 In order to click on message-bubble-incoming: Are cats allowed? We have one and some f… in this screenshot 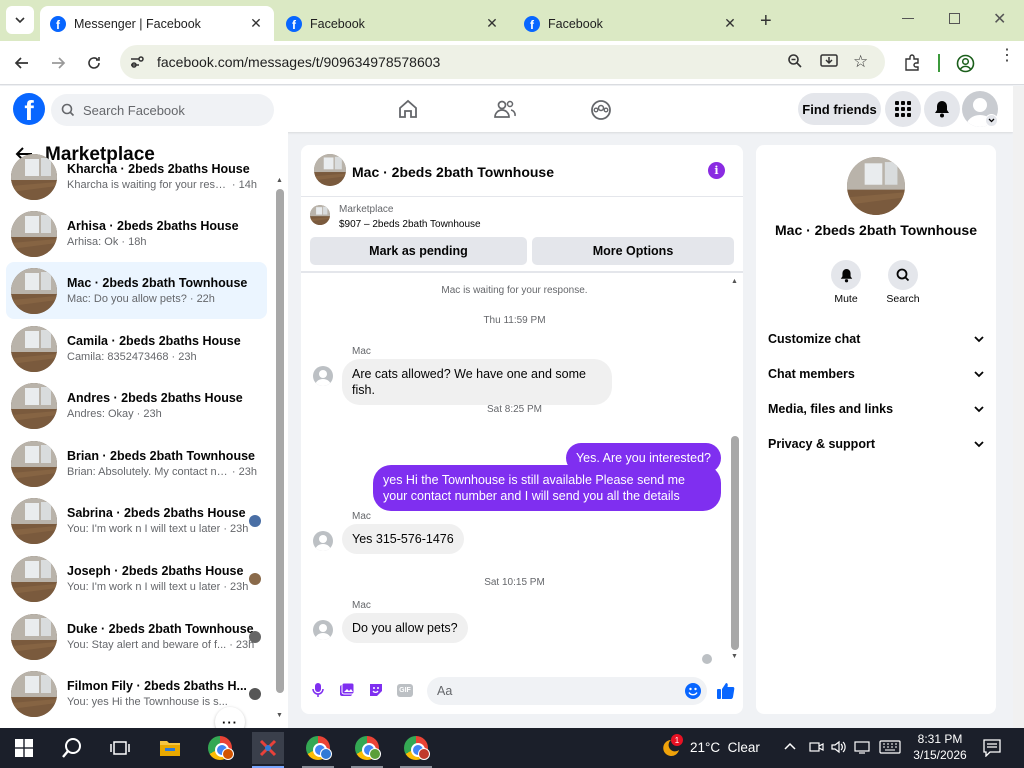, I will do `click(477, 382)`.